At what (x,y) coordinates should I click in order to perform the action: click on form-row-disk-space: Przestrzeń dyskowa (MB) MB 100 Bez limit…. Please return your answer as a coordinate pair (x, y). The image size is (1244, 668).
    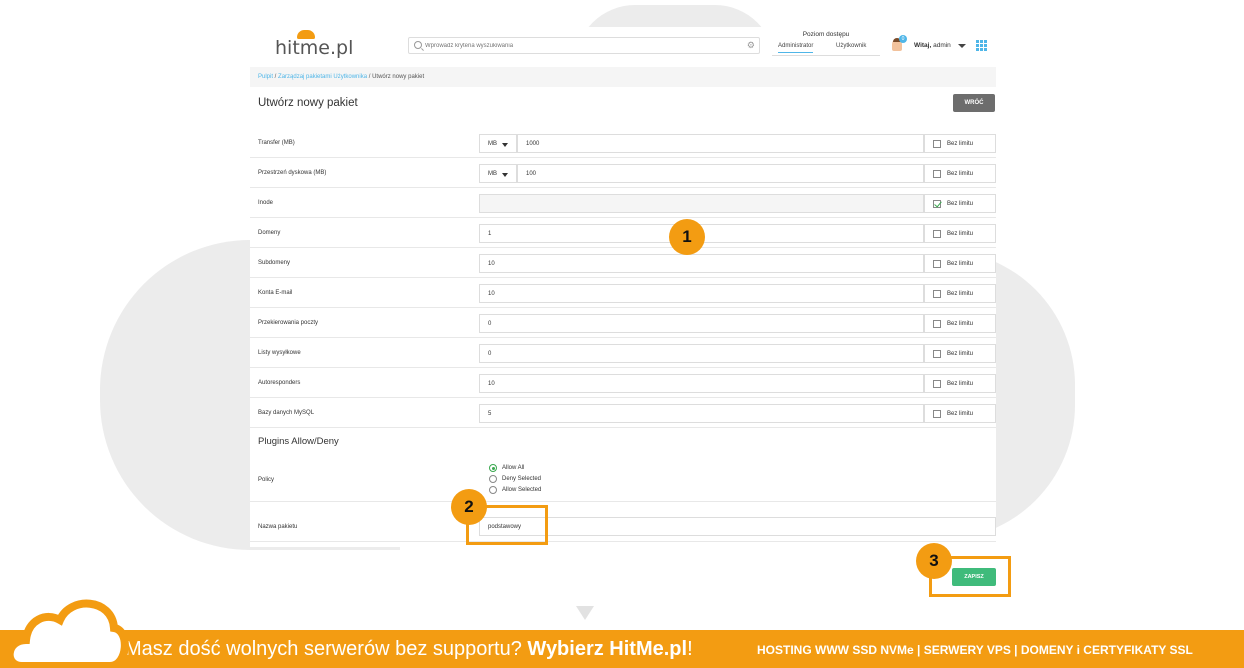
    Looking at the image, I should click on (623, 173).